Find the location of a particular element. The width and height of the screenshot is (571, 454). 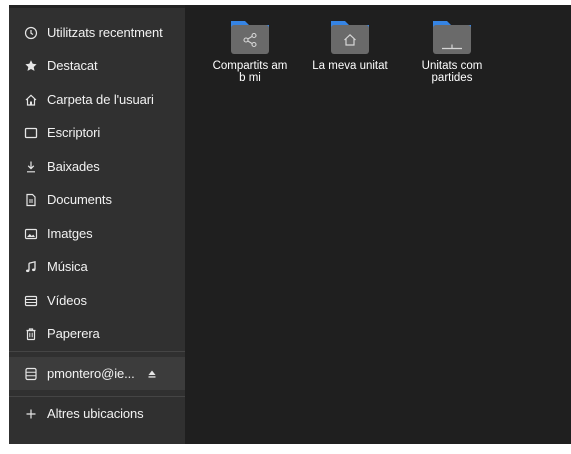

sidebar-item-documents: Documents is located at coordinates (97, 199).